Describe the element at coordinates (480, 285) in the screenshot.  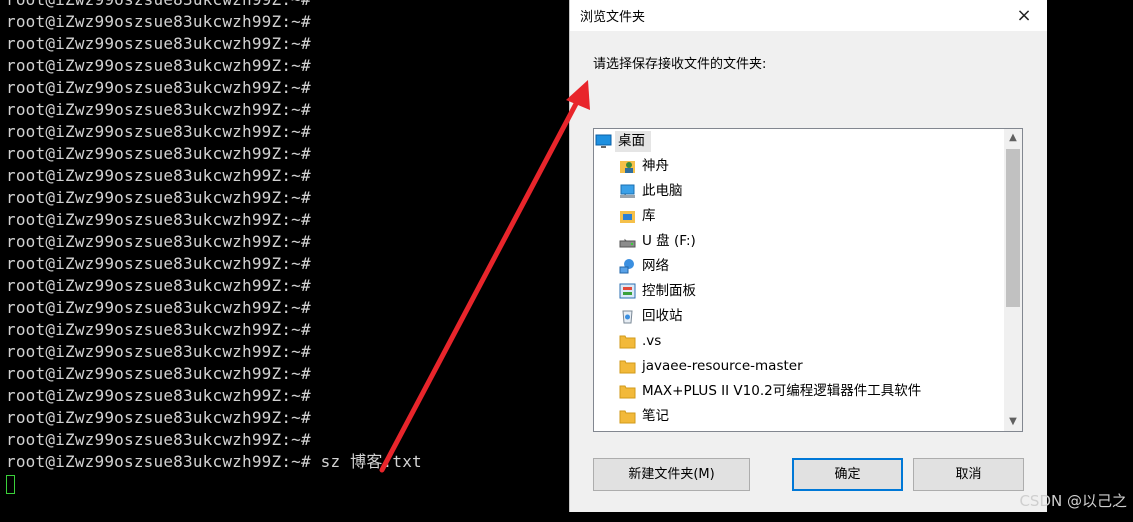
I see `arrow-shaft` at that location.